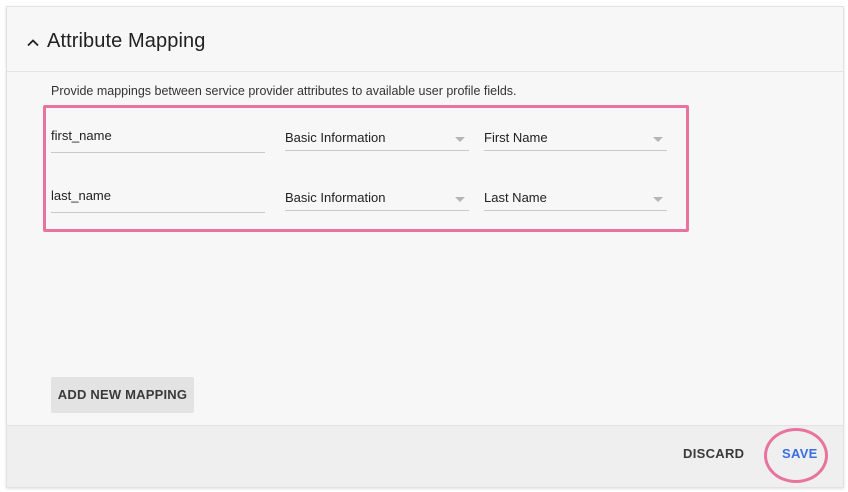 The image size is (848, 492). Describe the element at coordinates (516, 137) in the screenshot. I see `profile-field-value: First Name` at that location.